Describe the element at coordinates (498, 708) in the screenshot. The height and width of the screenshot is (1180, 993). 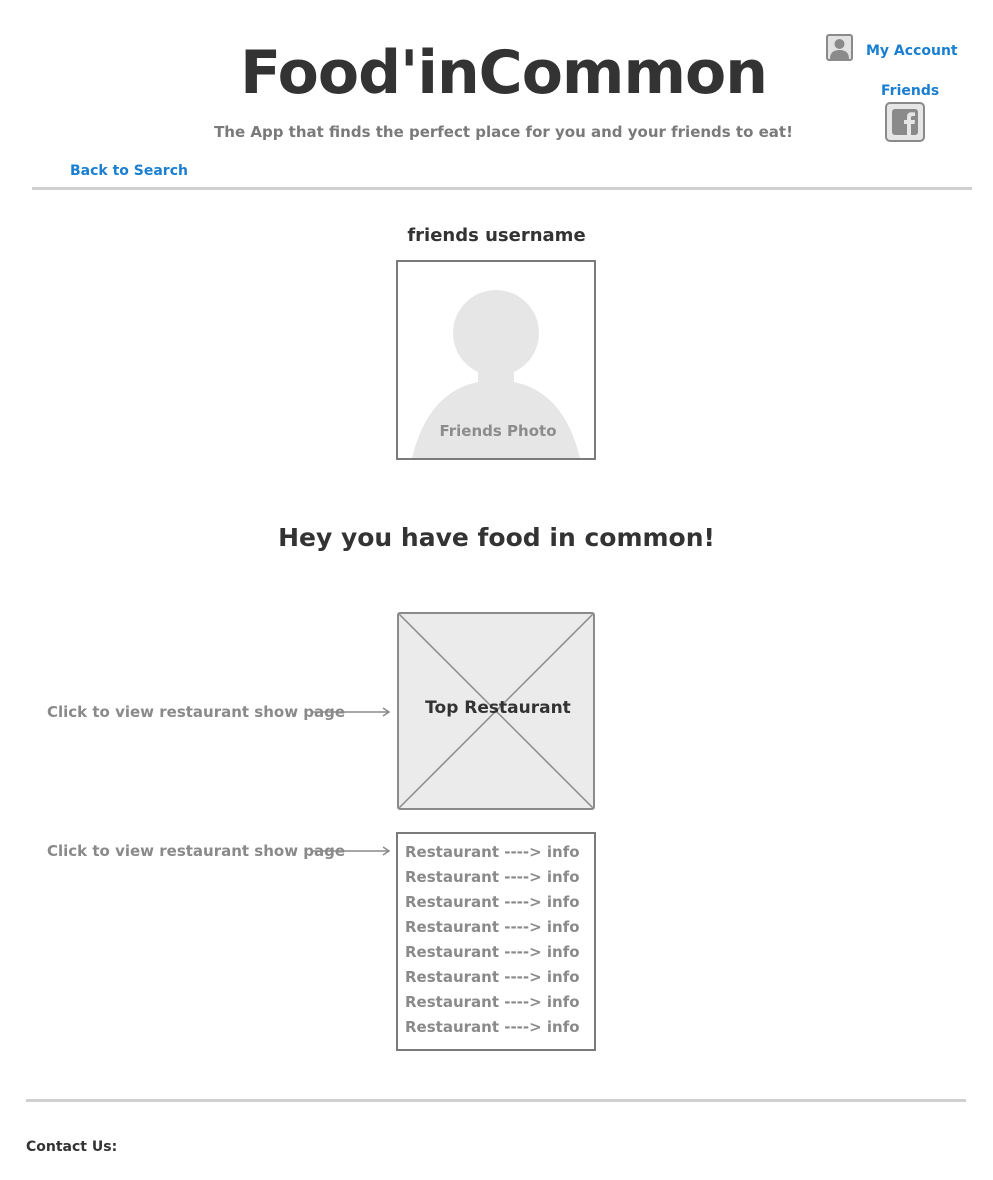
I see `top-restaurant-label: Top Restaurant` at that location.